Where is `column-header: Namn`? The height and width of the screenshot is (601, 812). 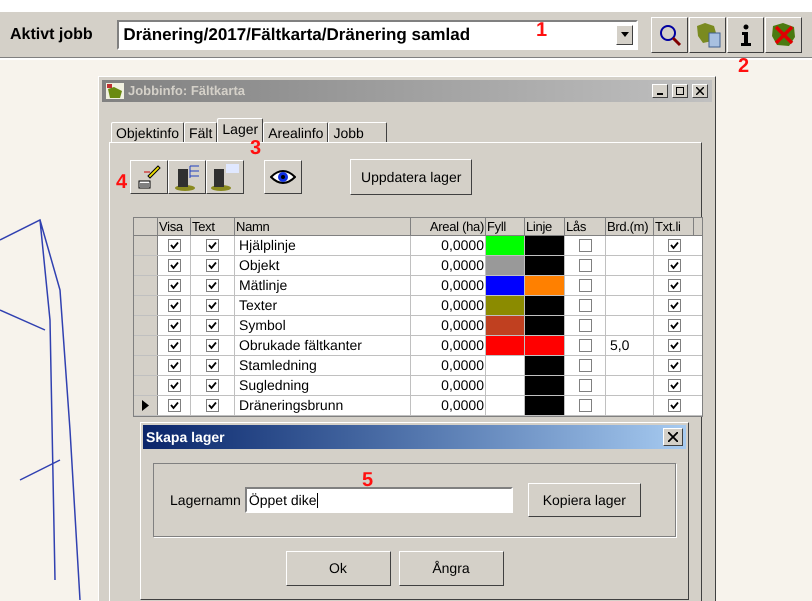 column-header: Namn is located at coordinates (323, 226).